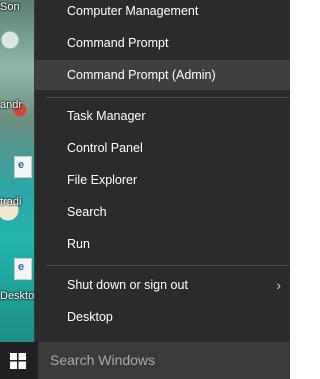 This screenshot has width=320, height=379. Describe the element at coordinates (162, 244) in the screenshot. I see `menu-item-run: Run` at that location.